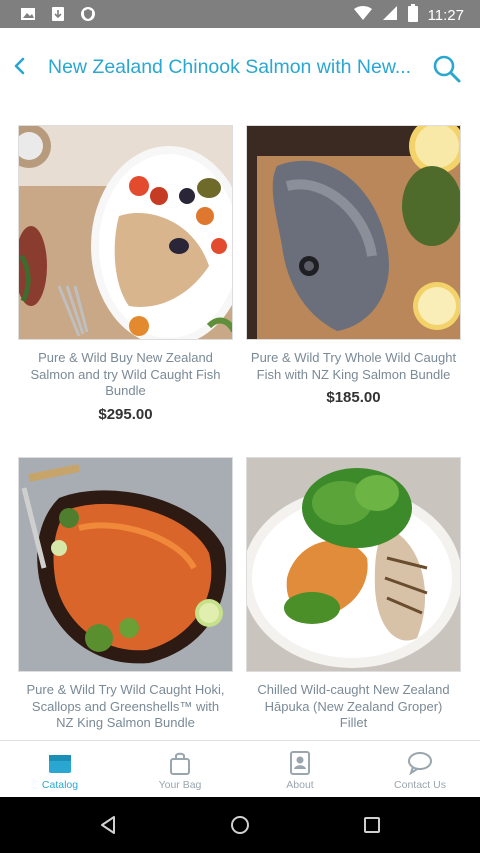 This screenshot has height=853, width=480. Describe the element at coordinates (420, 763) in the screenshot. I see `chat-icon` at that location.